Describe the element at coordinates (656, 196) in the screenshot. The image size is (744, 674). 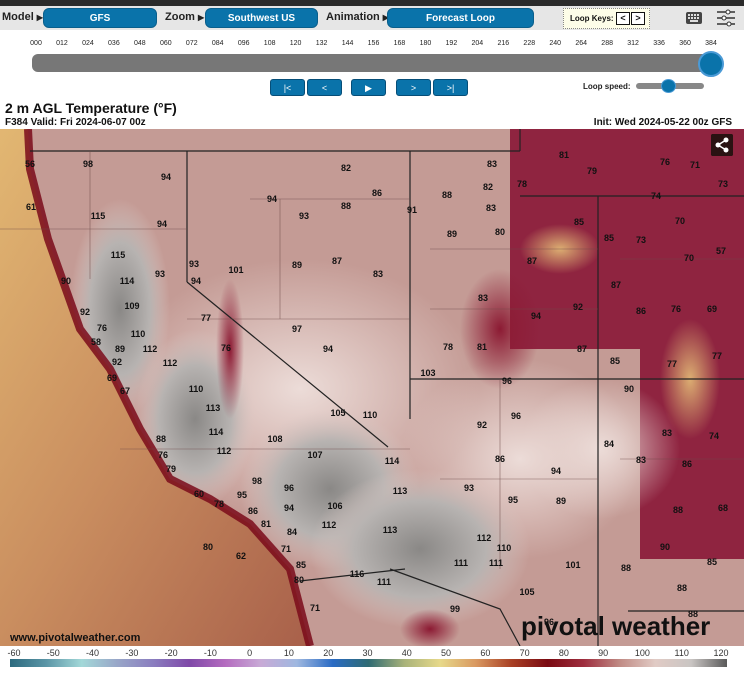
I see `temperature-value: 74` at that location.